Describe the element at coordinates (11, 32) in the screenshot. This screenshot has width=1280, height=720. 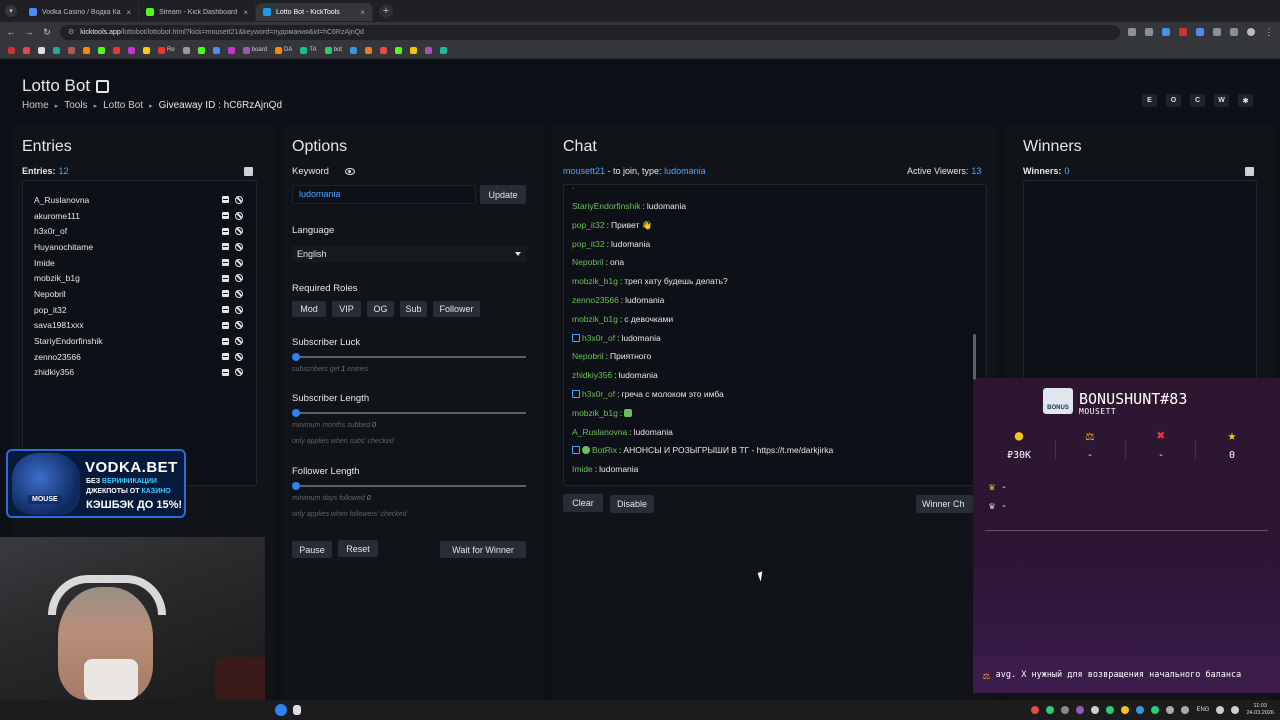
I see `back-icon: ←` at that location.